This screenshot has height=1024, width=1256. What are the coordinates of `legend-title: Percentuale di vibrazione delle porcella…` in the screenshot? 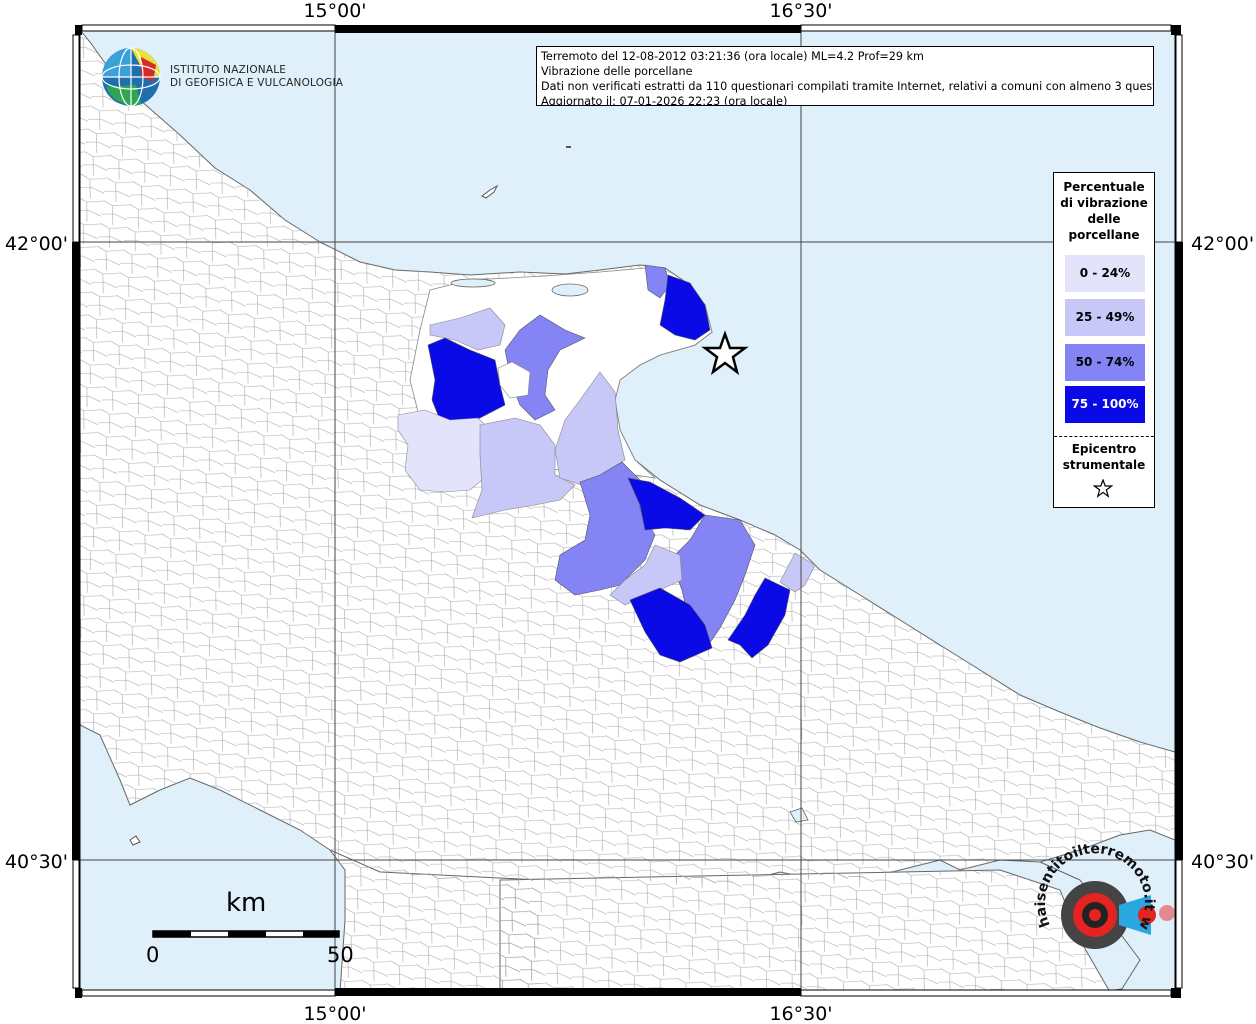 It's located at (1104, 211).